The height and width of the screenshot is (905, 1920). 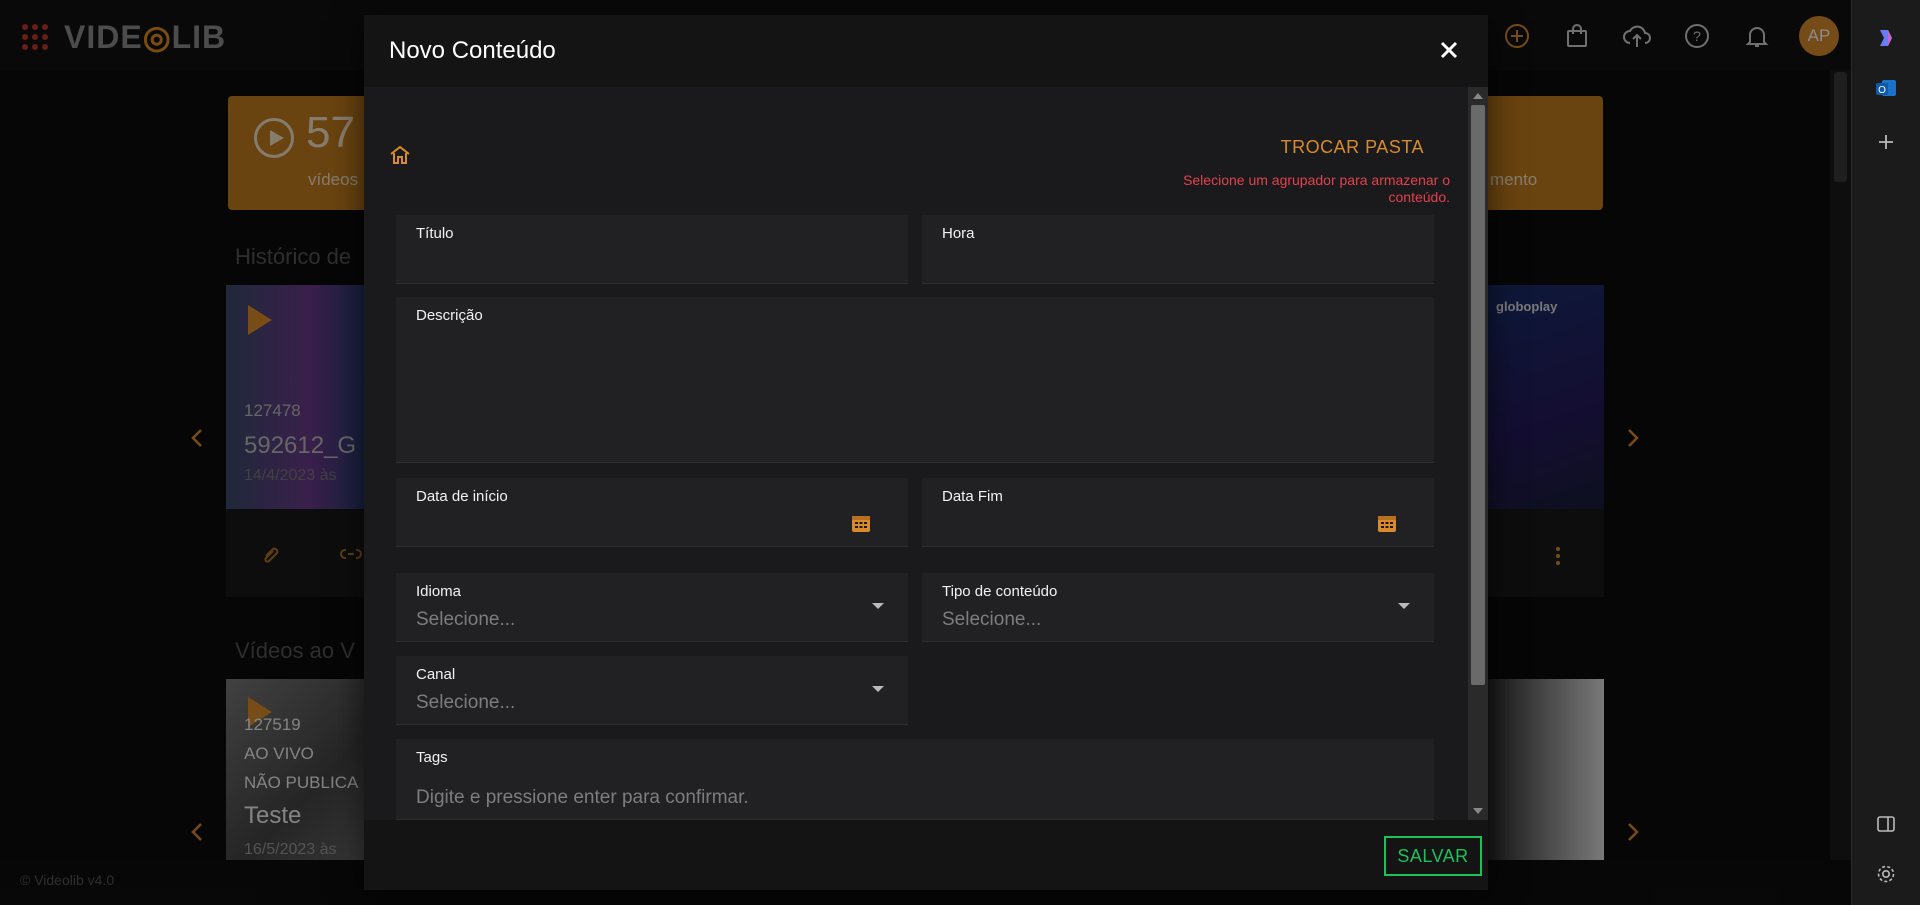 I want to click on outlook-icon: O, so click(x=1886, y=88).